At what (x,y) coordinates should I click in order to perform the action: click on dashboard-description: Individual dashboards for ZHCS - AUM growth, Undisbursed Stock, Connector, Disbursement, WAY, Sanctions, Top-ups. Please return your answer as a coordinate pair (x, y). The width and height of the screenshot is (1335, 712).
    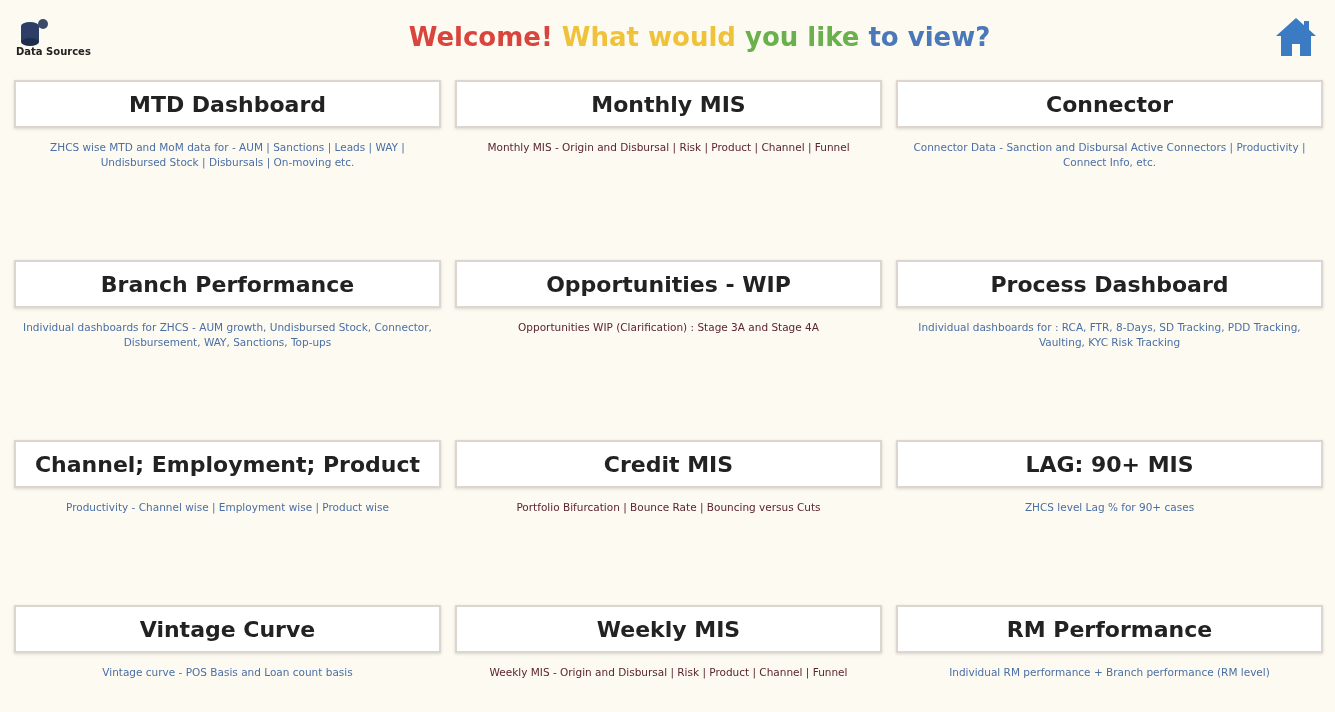
    Looking at the image, I should click on (227, 335).